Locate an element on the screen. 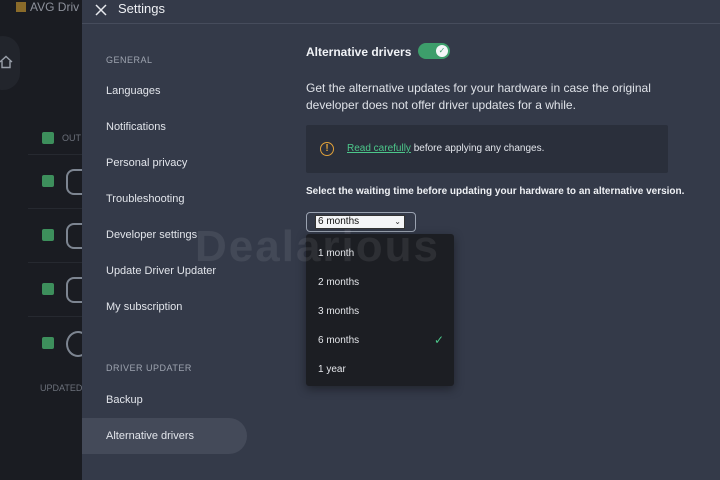 The height and width of the screenshot is (480, 720). select-value-box: 6 months ⌄ is located at coordinates (360, 222).